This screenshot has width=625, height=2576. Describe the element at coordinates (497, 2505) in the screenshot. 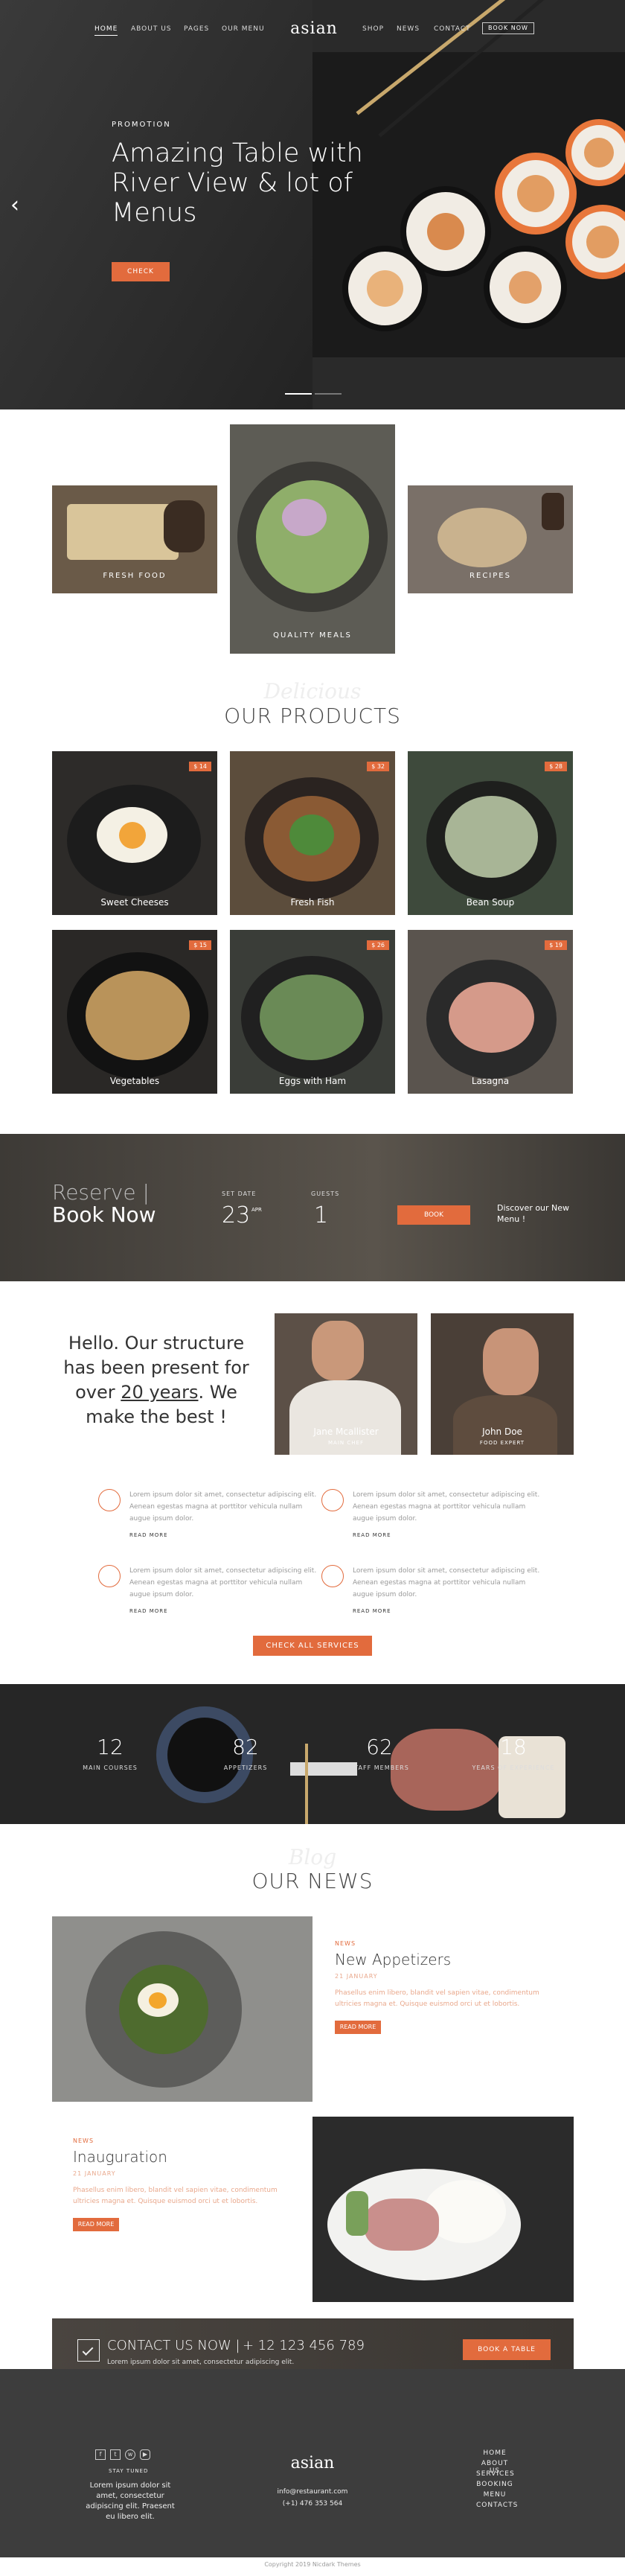

I see `footer-link-contacts: CONTACTS` at that location.